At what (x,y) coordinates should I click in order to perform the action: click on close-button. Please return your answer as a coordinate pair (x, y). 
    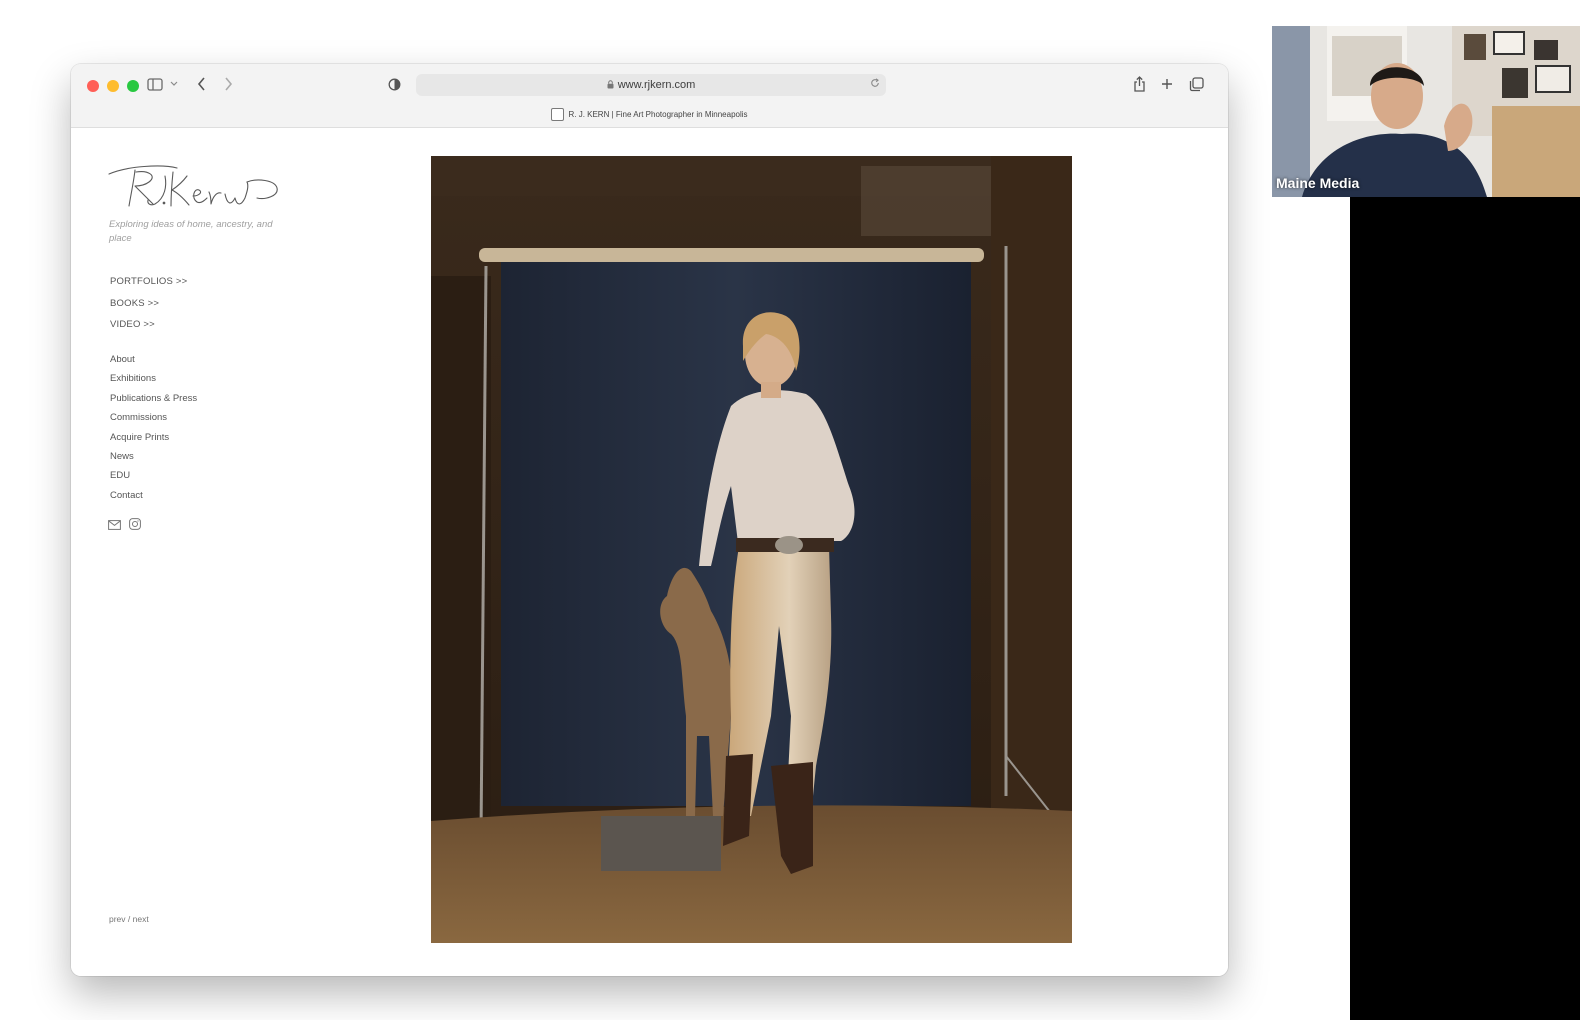
    Looking at the image, I should click on (93, 86).